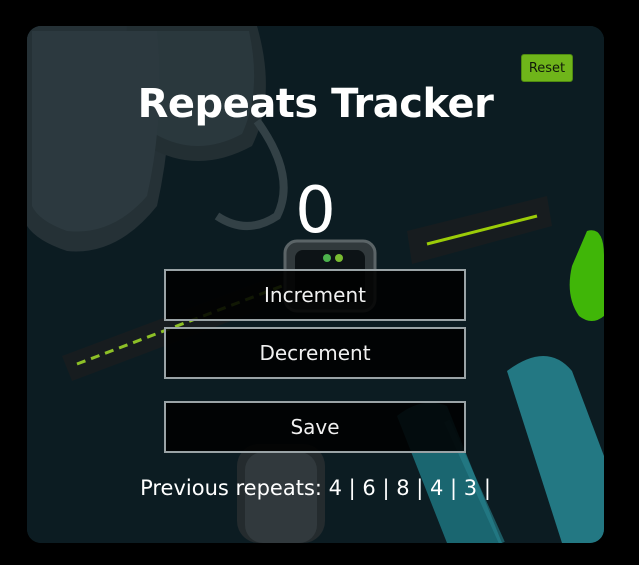 The width and height of the screenshot is (639, 565). What do you see at coordinates (315, 211) in the screenshot?
I see `repeat-count: 0` at bounding box center [315, 211].